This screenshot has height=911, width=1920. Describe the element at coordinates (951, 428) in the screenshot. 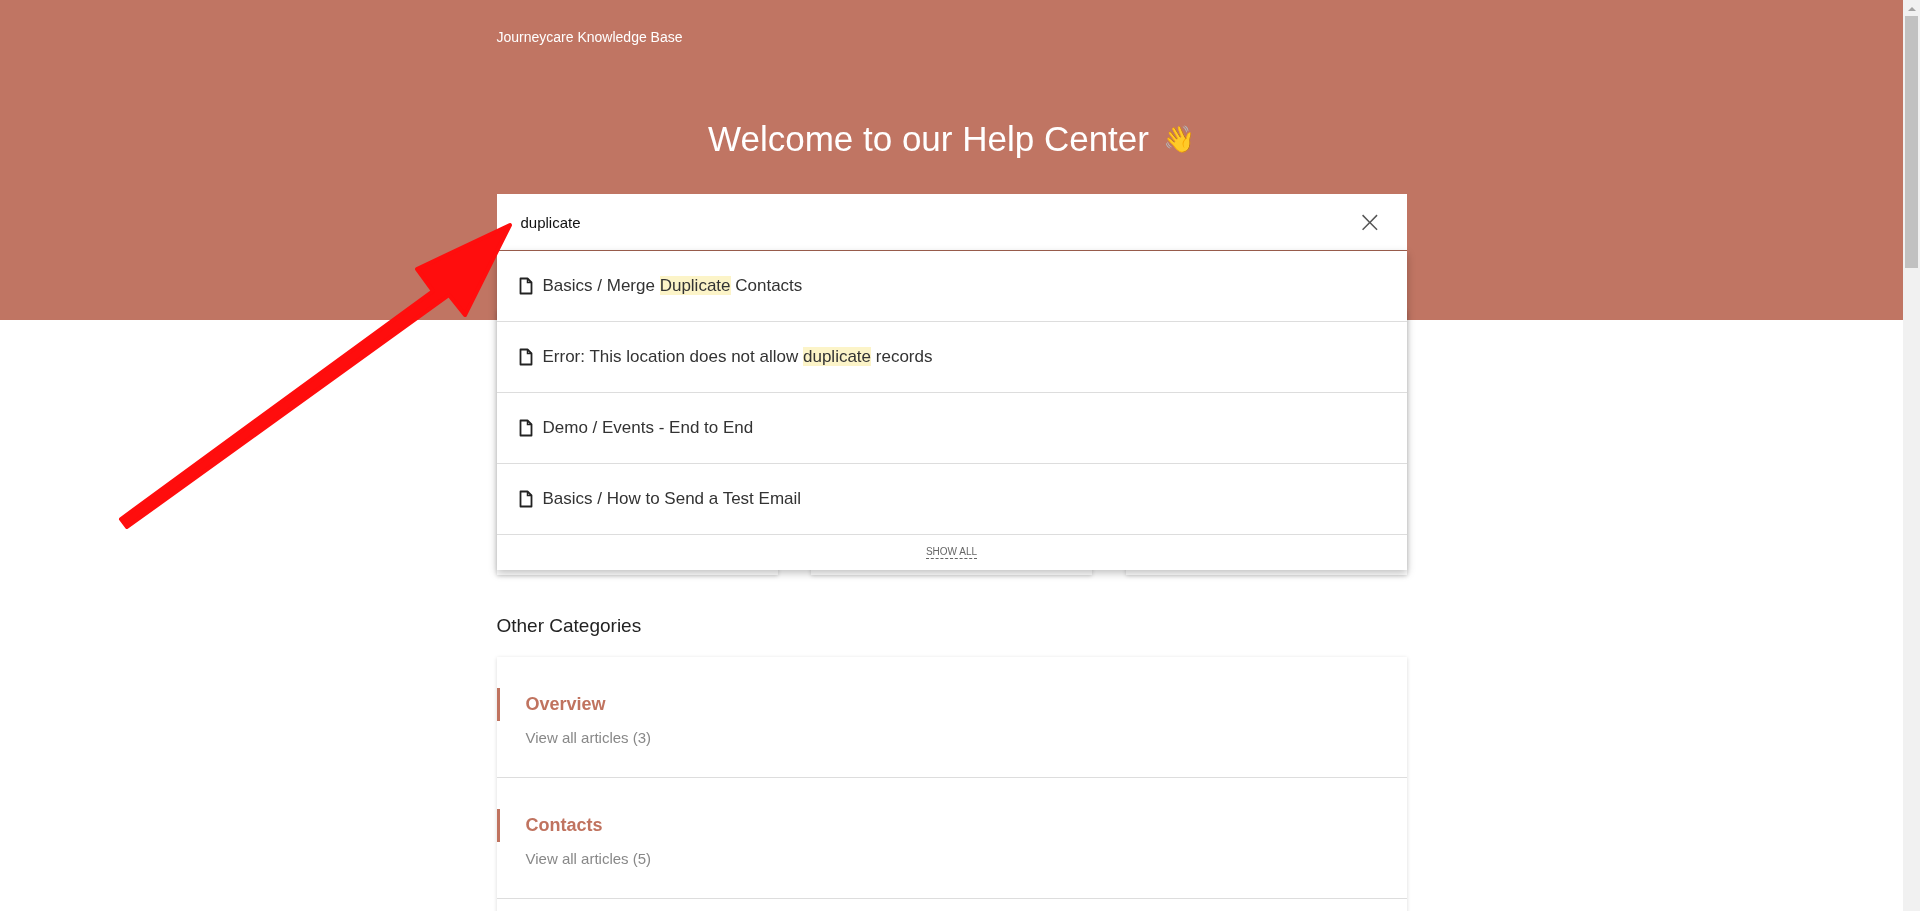

I see `search-result: Demo / Events - End to End` at that location.